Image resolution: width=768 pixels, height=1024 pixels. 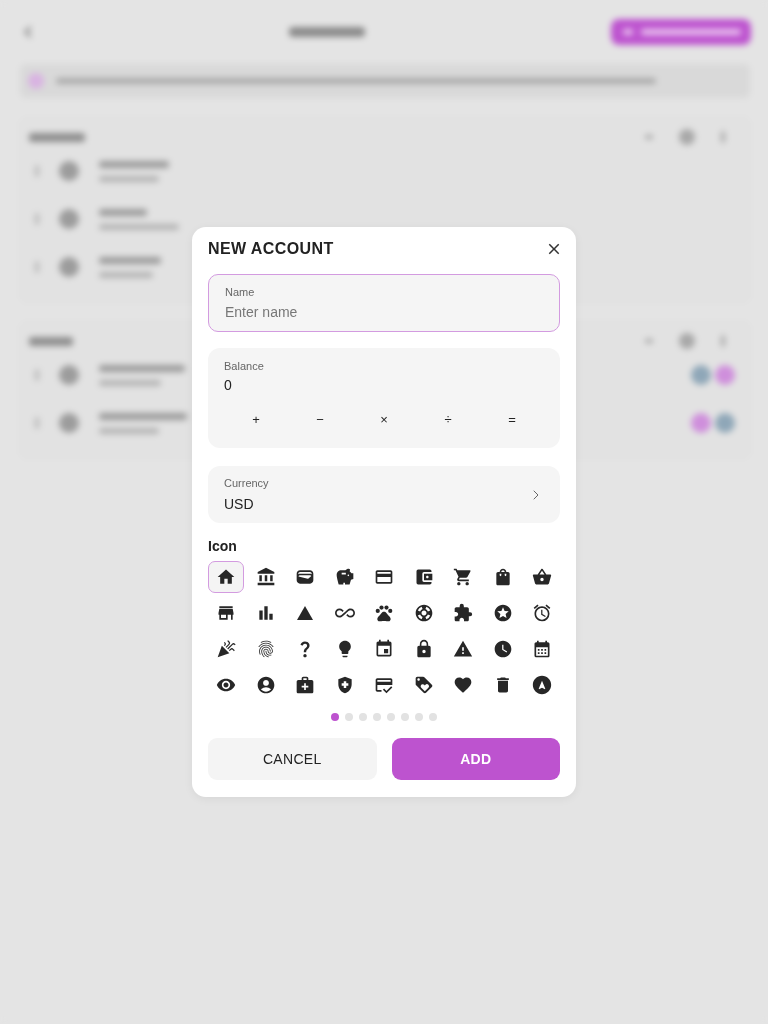 What do you see at coordinates (384, 649) in the screenshot?
I see `calendar-event-icon` at bounding box center [384, 649].